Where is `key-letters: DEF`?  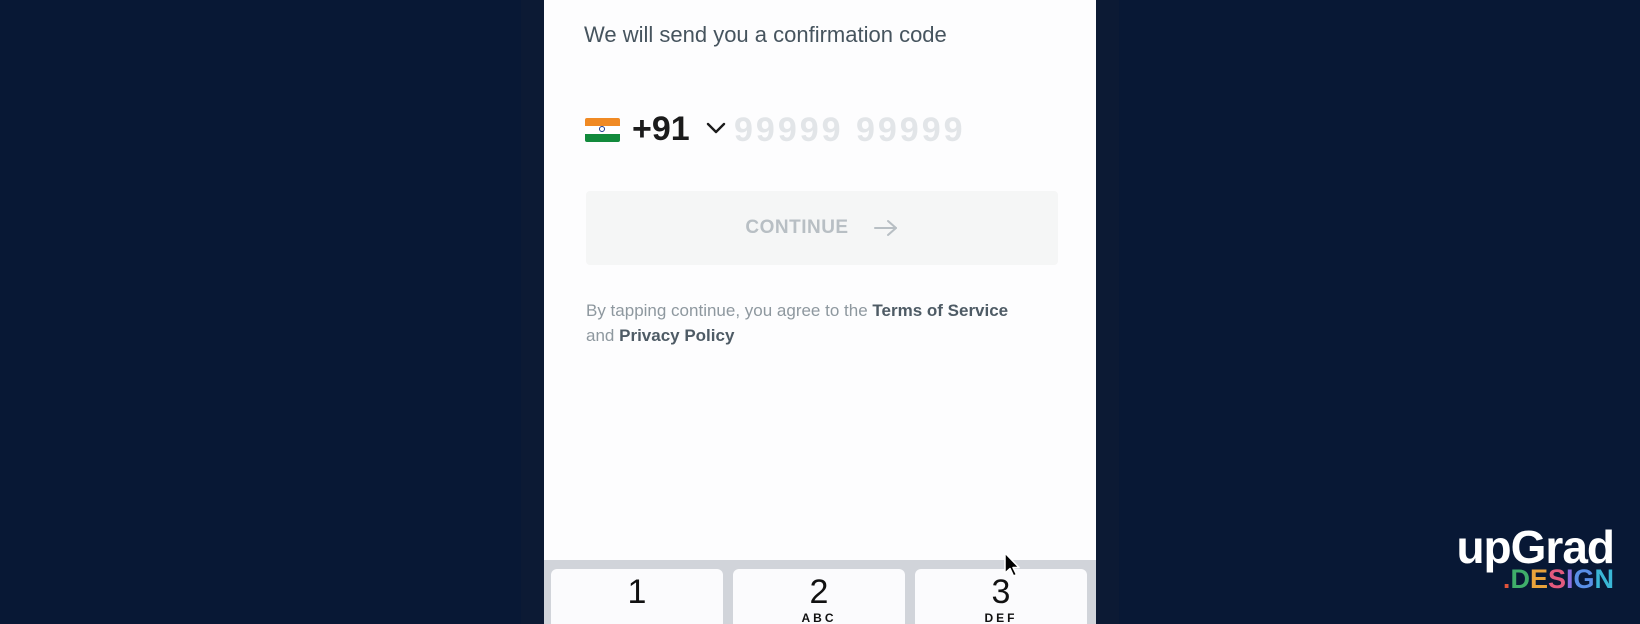 key-letters: DEF is located at coordinates (1001, 617).